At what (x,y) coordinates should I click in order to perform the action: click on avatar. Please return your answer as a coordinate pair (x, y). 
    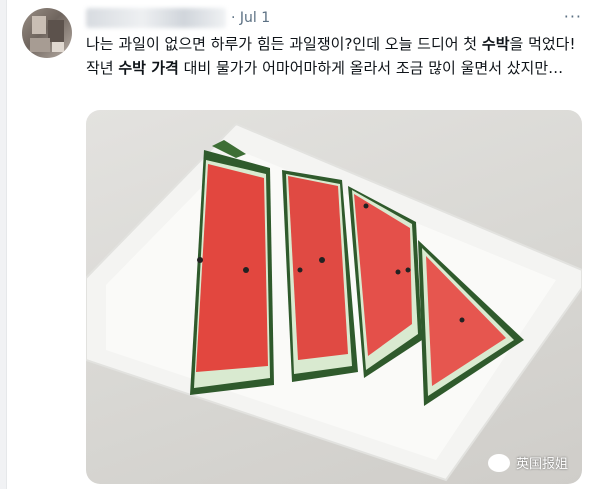
    Looking at the image, I should click on (47, 33).